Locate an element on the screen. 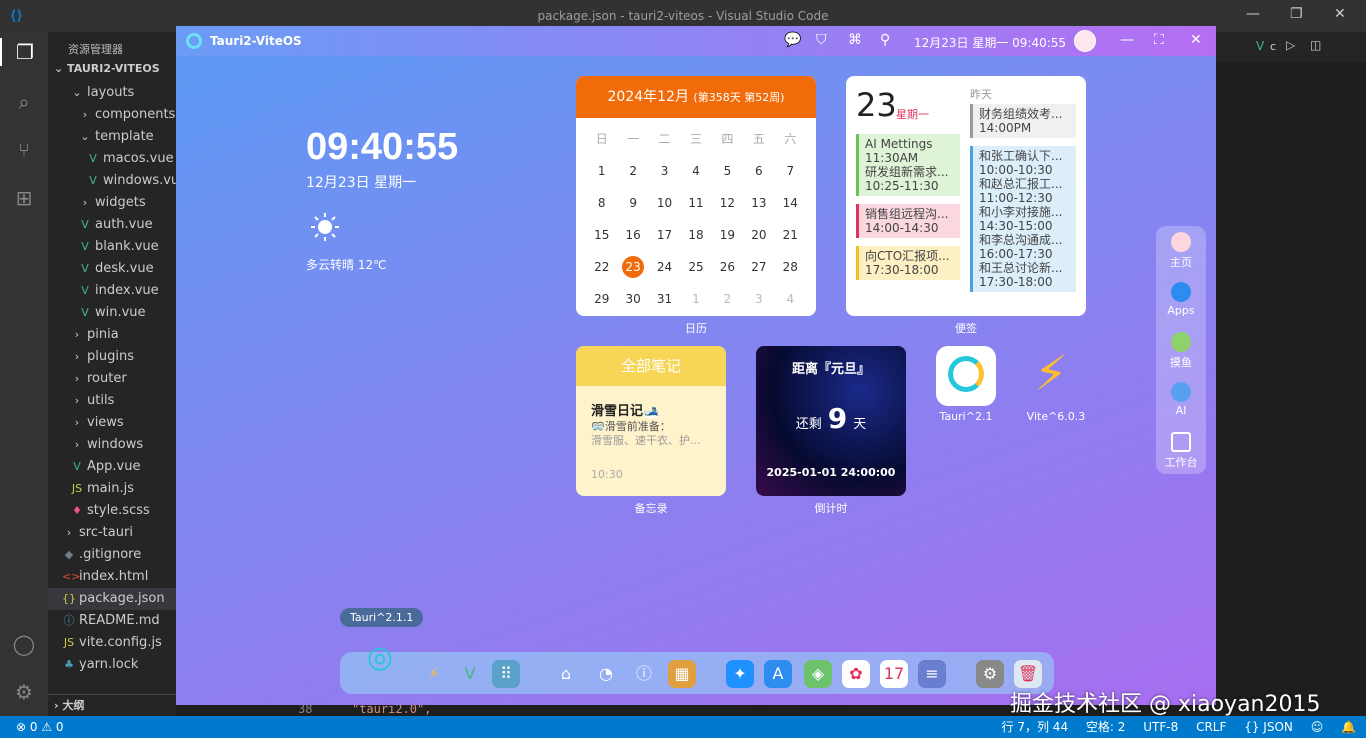  calendar-day: 8 is located at coordinates (601, 203).